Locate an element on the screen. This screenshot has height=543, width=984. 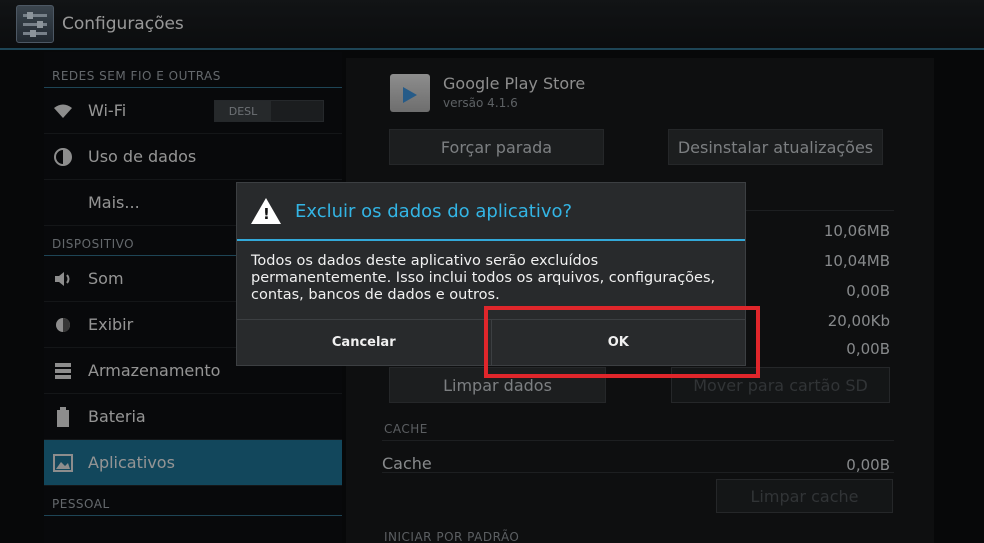
warning-icon: ! is located at coordinates (266, 211).